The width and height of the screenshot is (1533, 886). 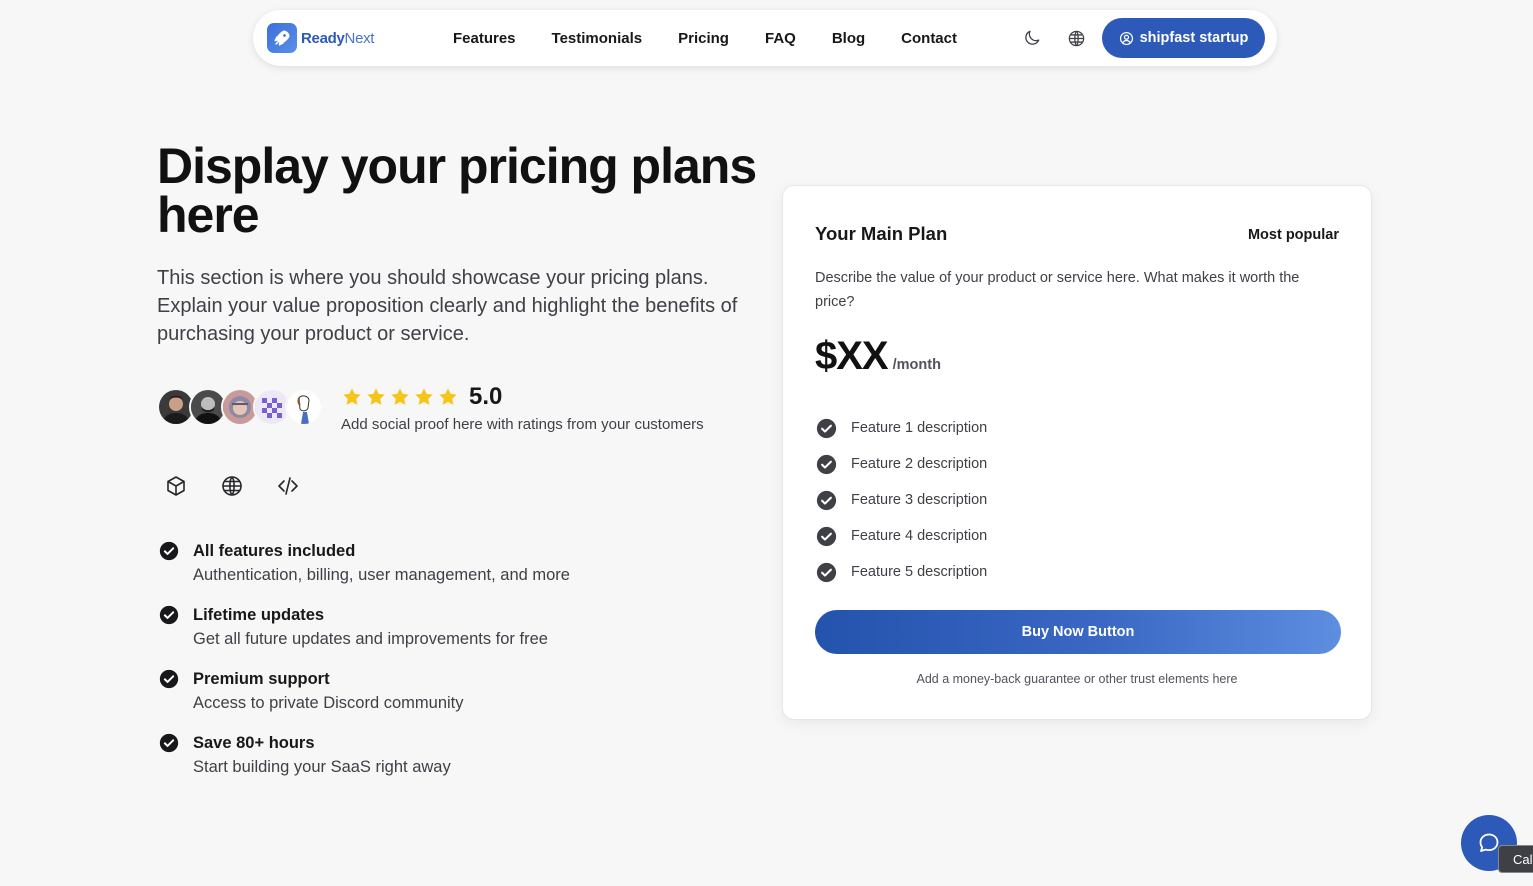 What do you see at coordinates (1515, 859) in the screenshot?
I see `chat-tooltip: Cal` at bounding box center [1515, 859].